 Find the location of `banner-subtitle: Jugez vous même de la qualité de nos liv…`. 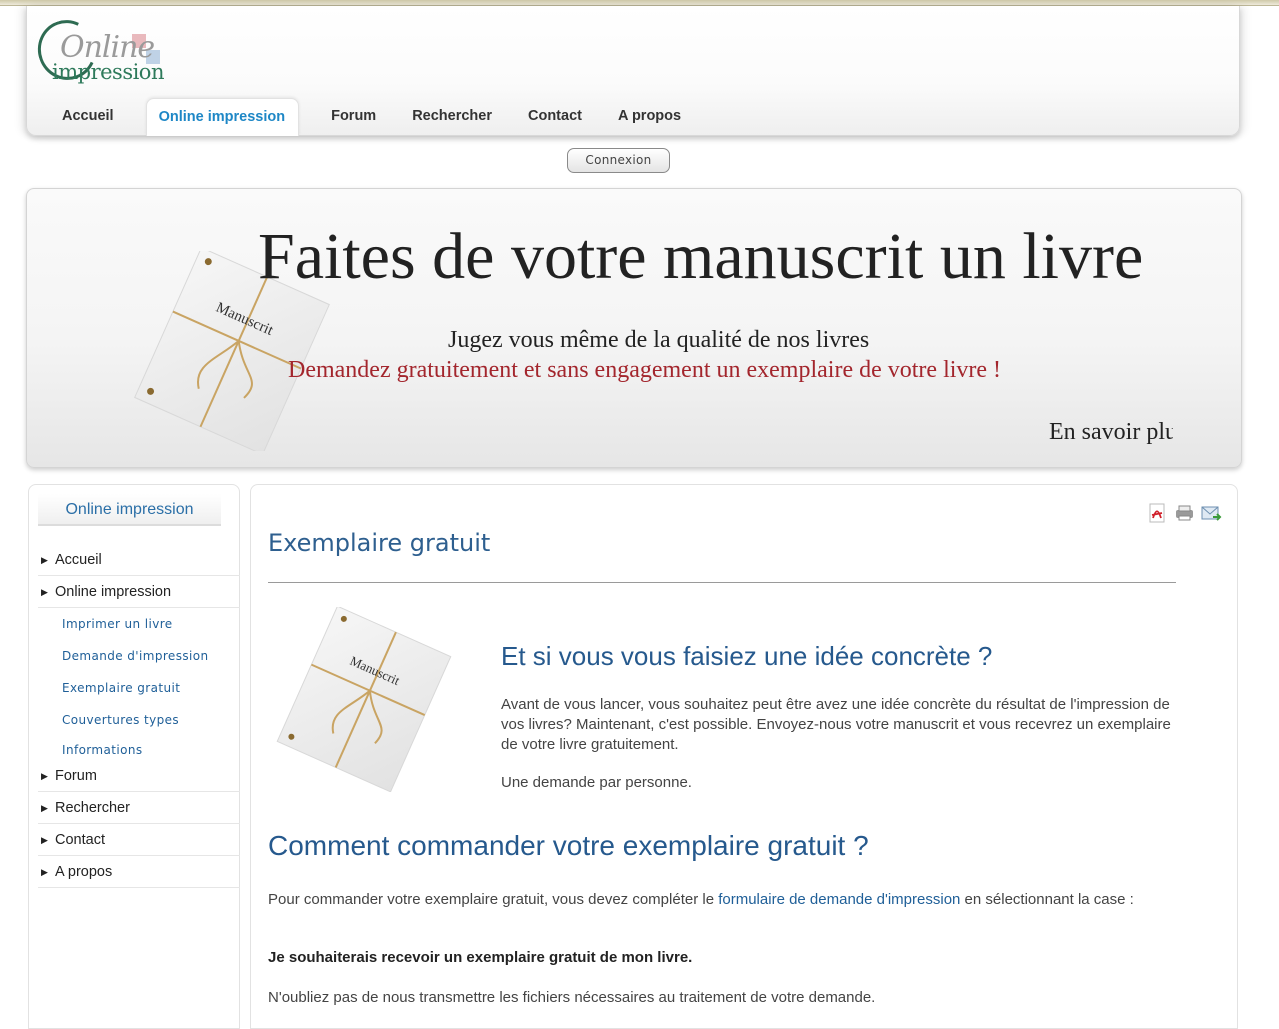

banner-subtitle: Jugez vous même de la qualité de nos liv… is located at coordinates (659, 340).